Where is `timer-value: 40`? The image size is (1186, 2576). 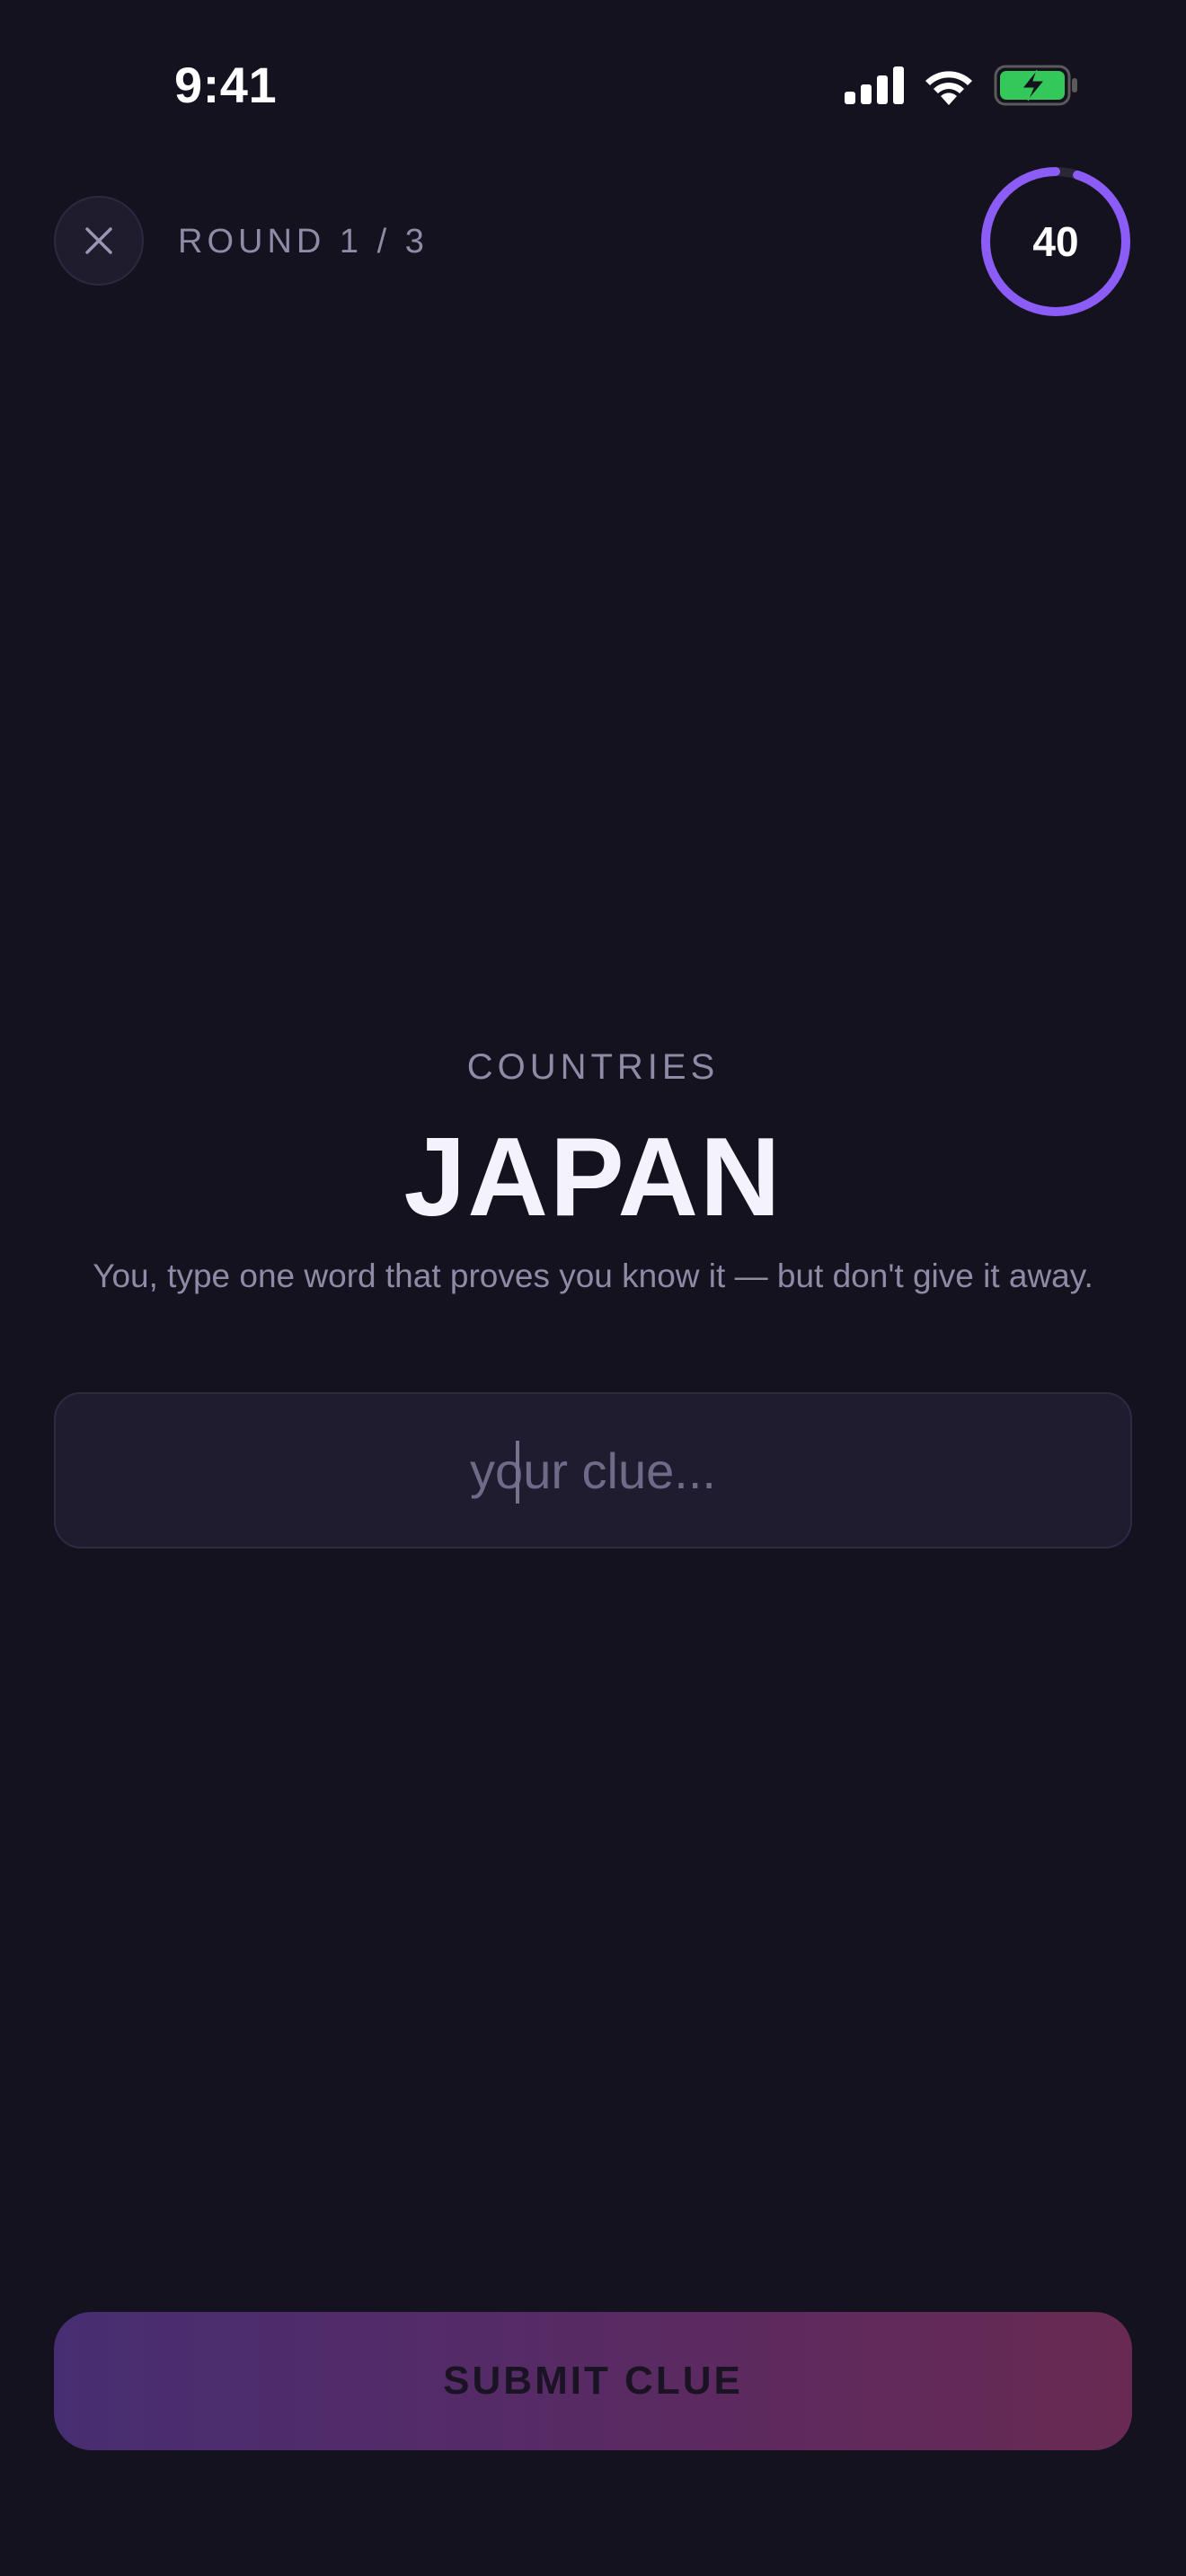
timer-value: 40 is located at coordinates (1055, 241).